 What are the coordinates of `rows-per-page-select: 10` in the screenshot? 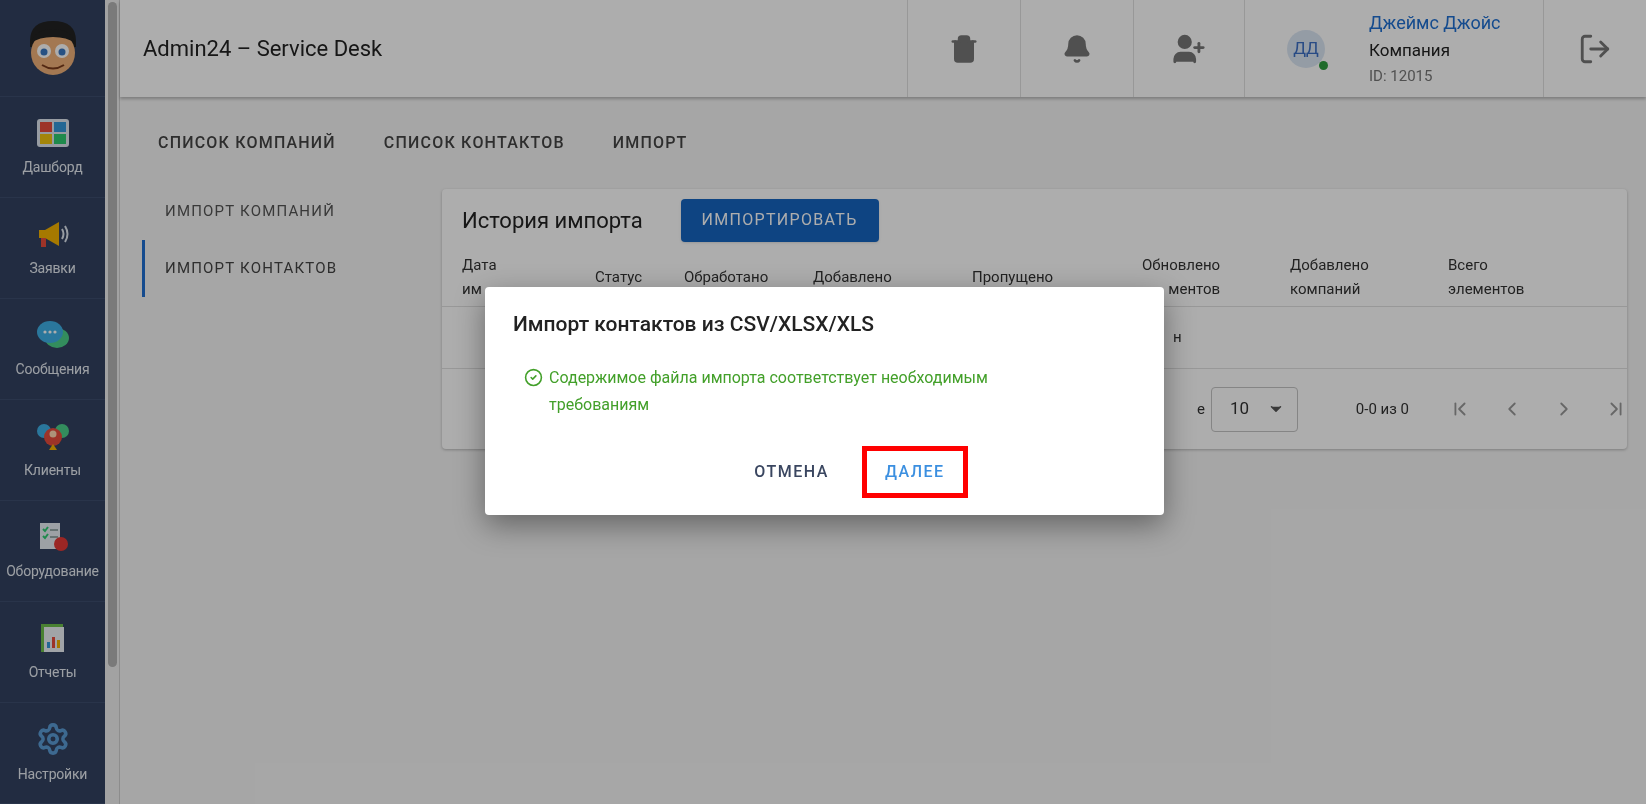 It's located at (1254, 409).